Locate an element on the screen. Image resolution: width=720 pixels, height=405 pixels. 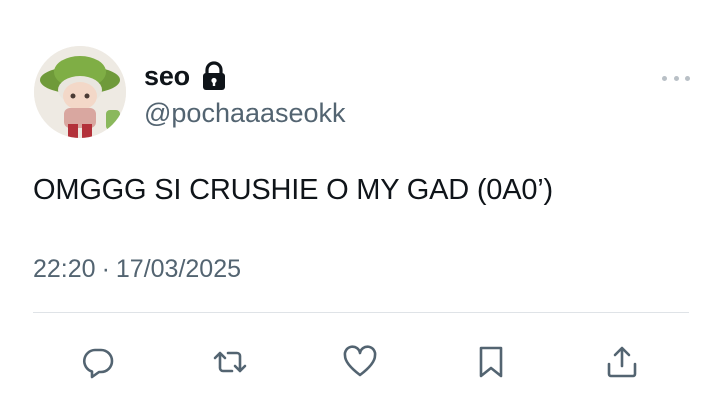
action-bar is located at coordinates (360, 364).